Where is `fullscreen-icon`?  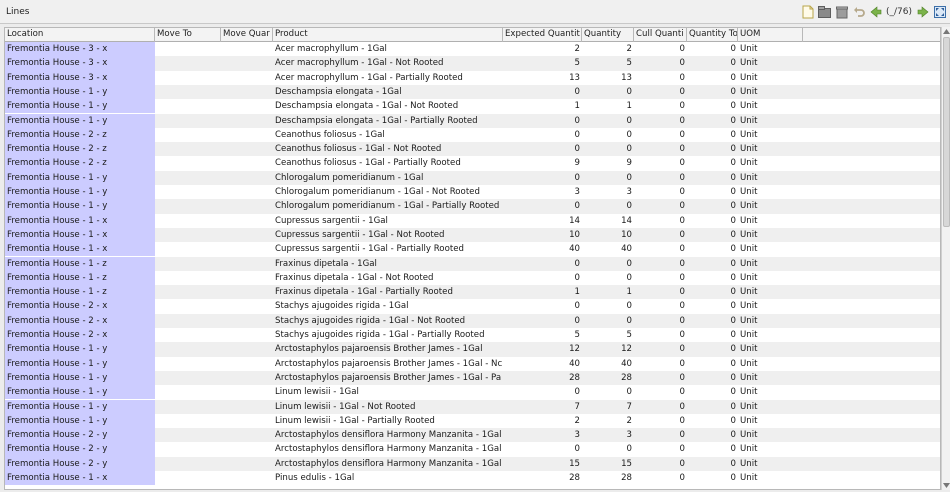 fullscreen-icon is located at coordinates (940, 12).